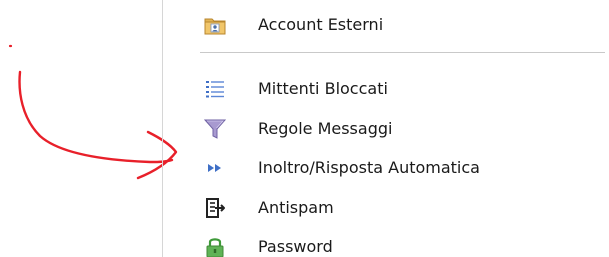 This screenshot has height=257, width=609. What do you see at coordinates (215, 208) in the screenshot?
I see `antispam-icon` at bounding box center [215, 208].